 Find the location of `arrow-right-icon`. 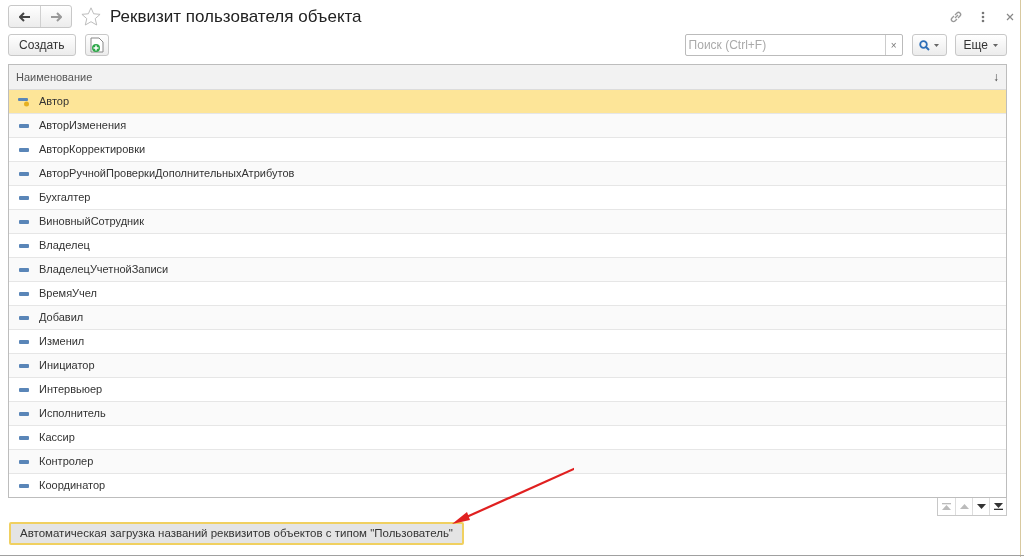

arrow-right-icon is located at coordinates (56, 16).